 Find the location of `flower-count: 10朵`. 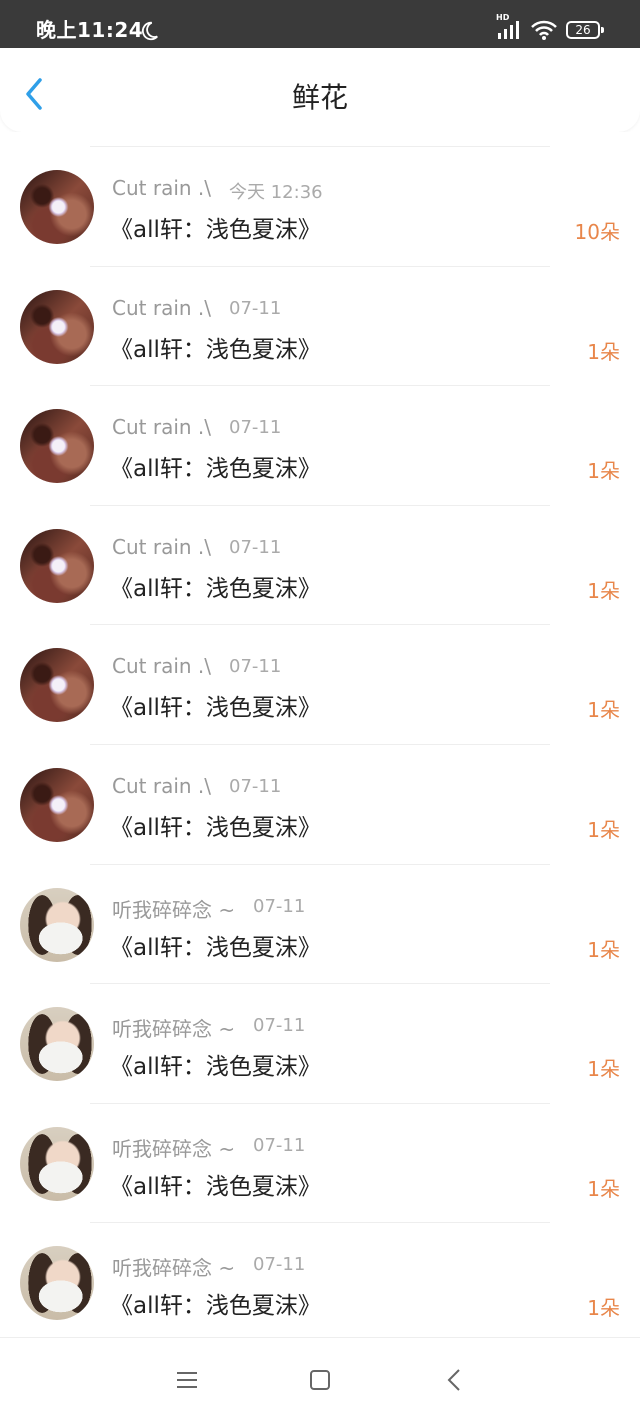

flower-count: 10朵 is located at coordinates (597, 232).